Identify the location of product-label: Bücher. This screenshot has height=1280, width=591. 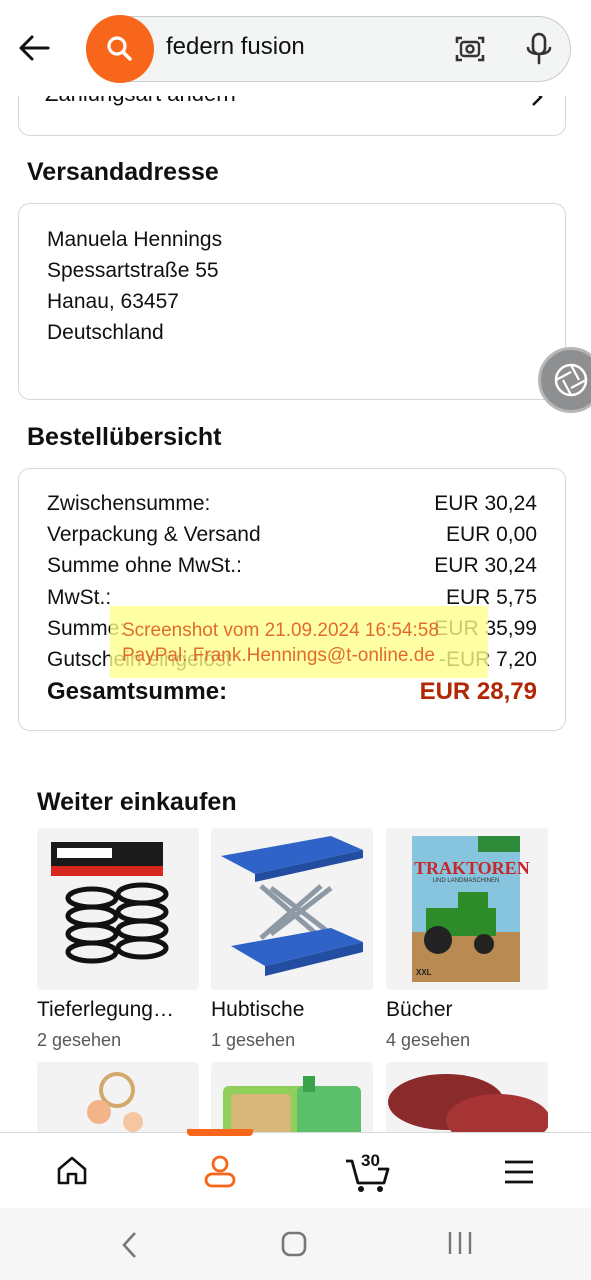
(419, 1010).